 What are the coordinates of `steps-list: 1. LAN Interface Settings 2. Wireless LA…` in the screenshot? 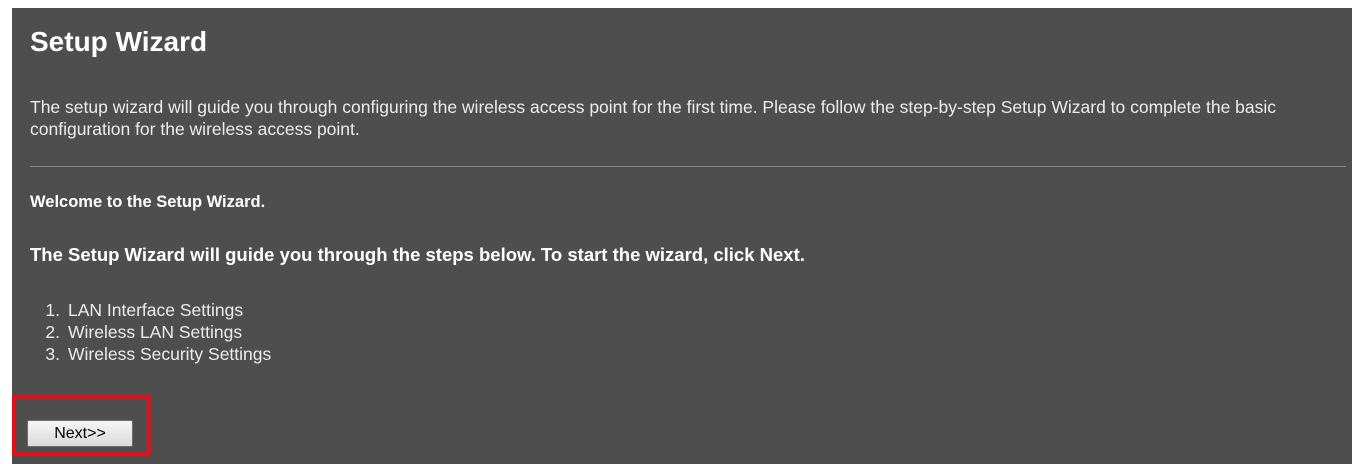 It's located at (150, 332).